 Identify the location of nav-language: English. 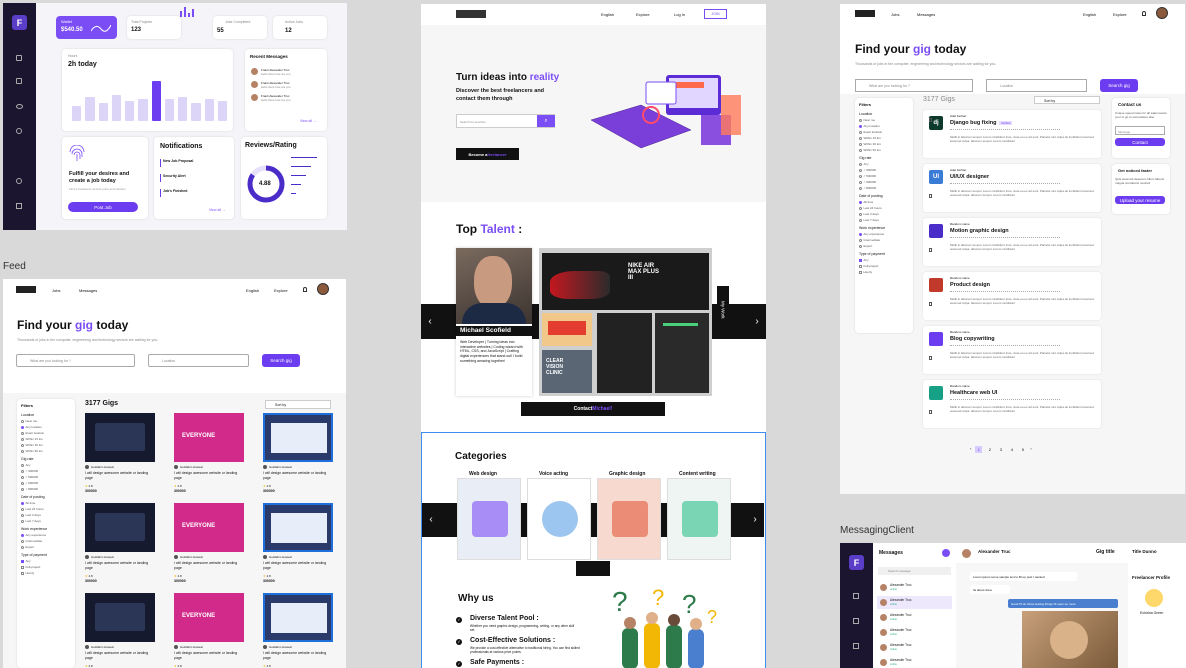
(607, 14).